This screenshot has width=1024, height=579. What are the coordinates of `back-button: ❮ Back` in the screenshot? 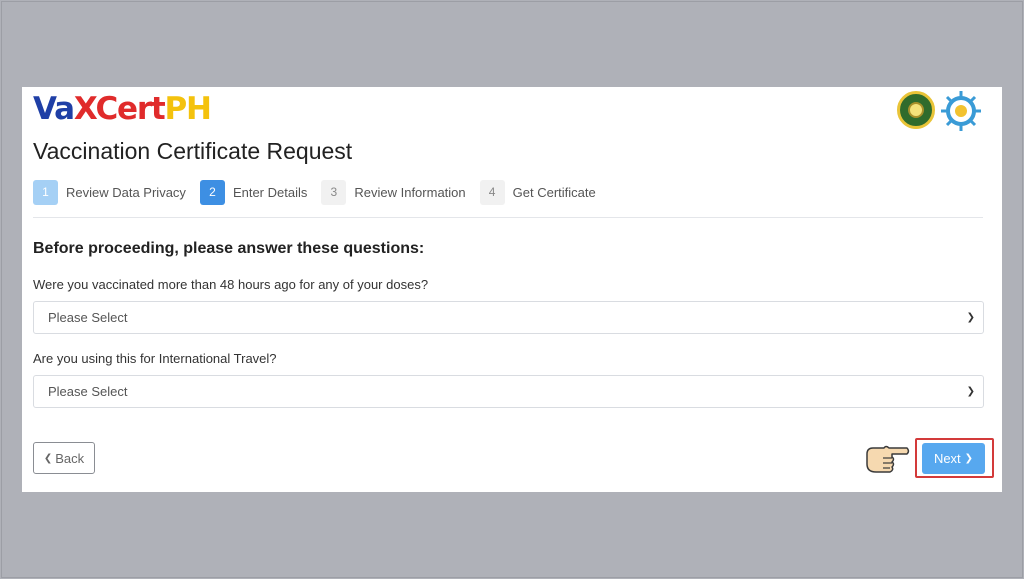 It's located at (64, 458).